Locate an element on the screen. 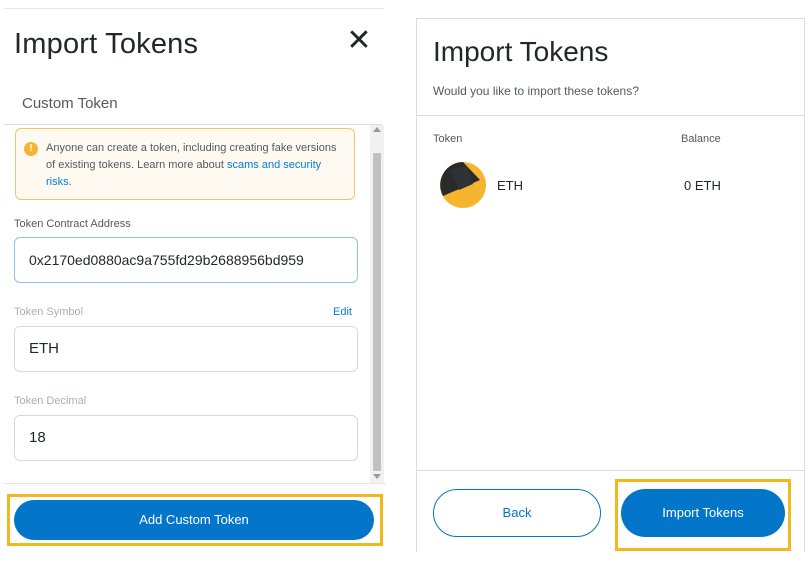  scroll-up-arrow-icon is located at coordinates (377, 129).